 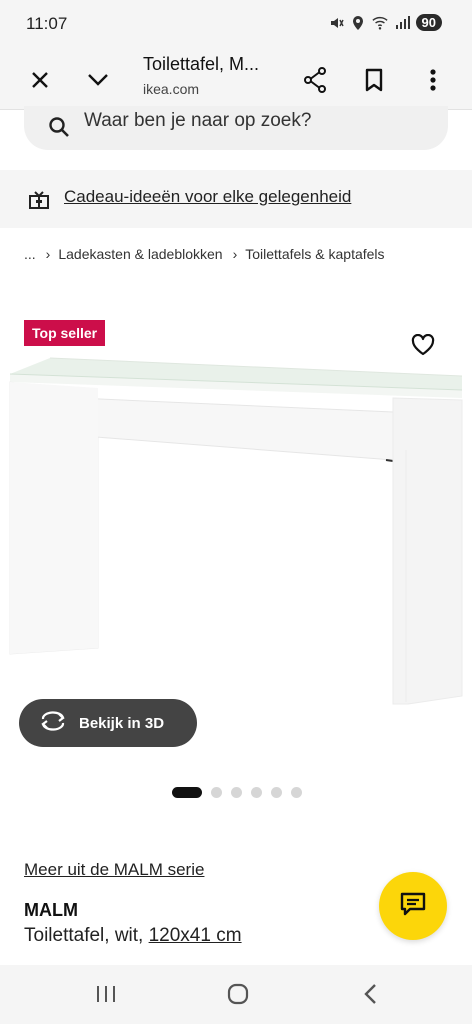 What do you see at coordinates (336, 23) in the screenshot?
I see `mute-icon` at bounding box center [336, 23].